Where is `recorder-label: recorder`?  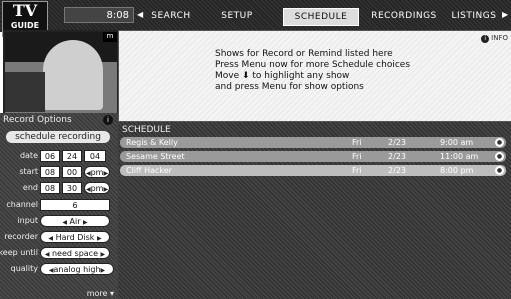 recorder-label: recorder is located at coordinates (21, 236).